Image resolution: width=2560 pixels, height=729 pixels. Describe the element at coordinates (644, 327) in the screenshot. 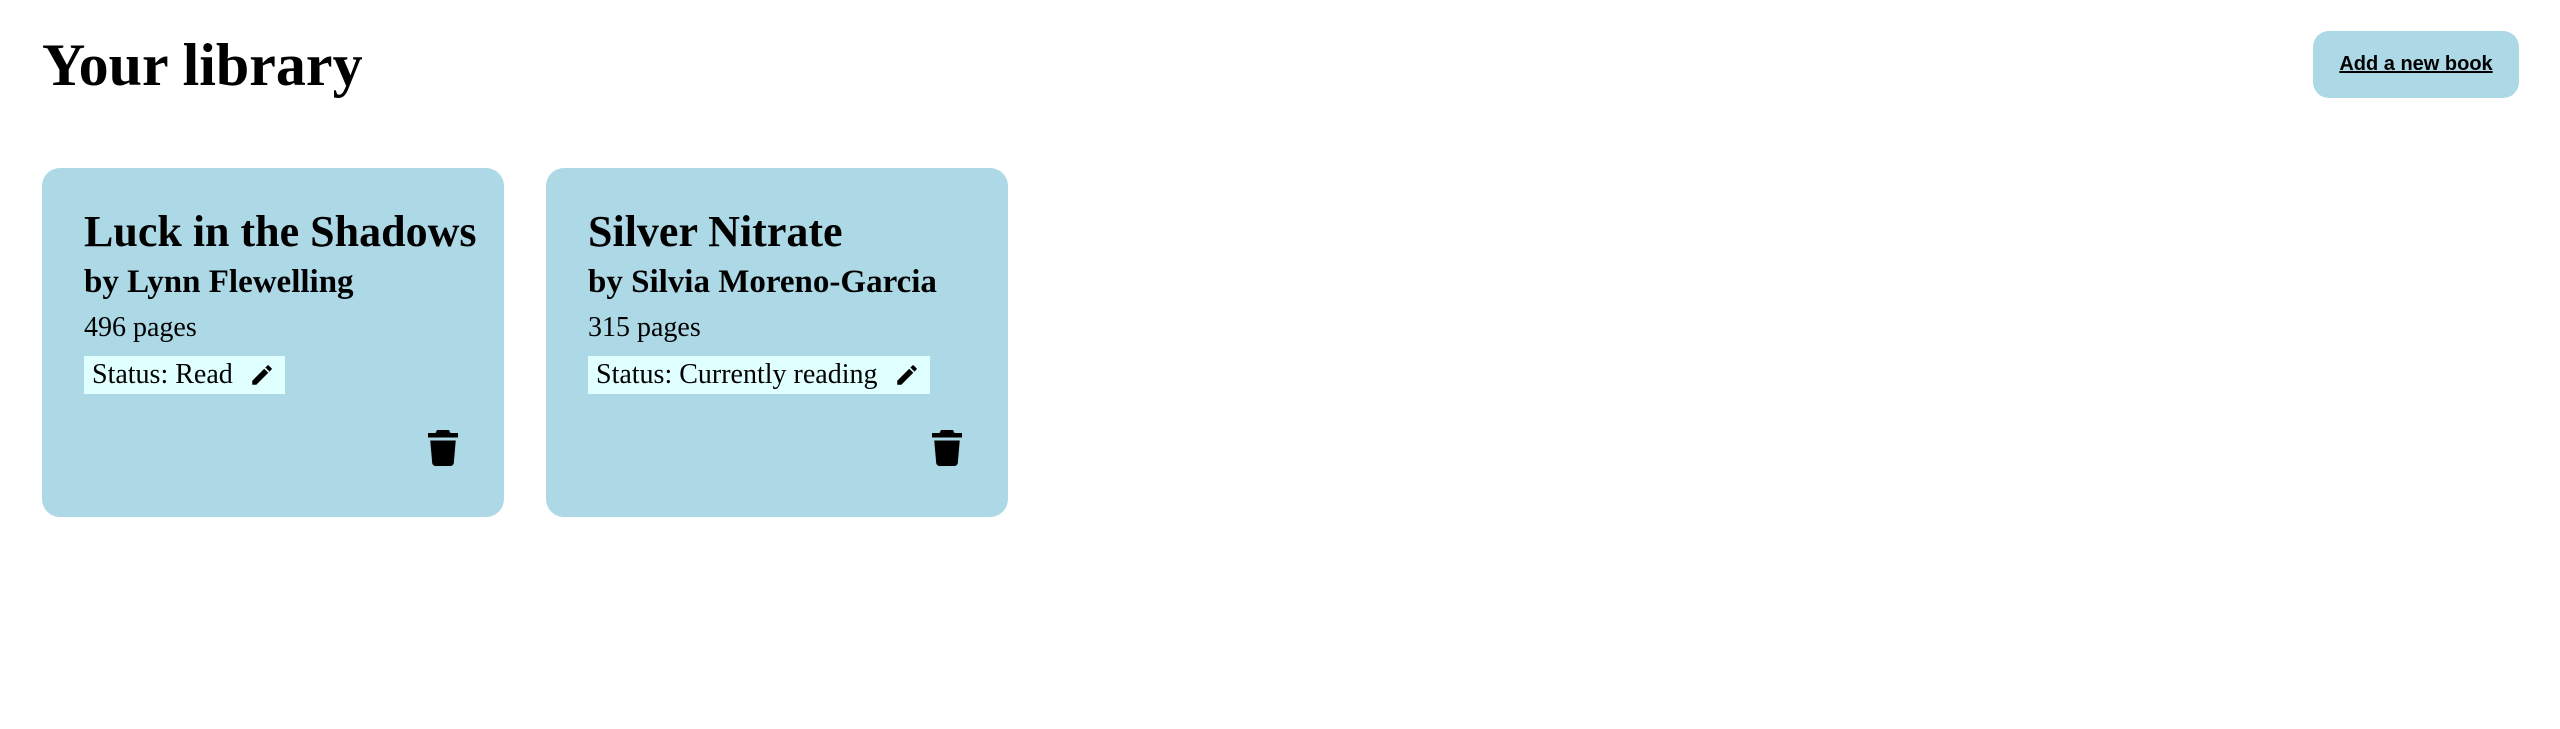

I see `book-pages: 315 pages` at that location.